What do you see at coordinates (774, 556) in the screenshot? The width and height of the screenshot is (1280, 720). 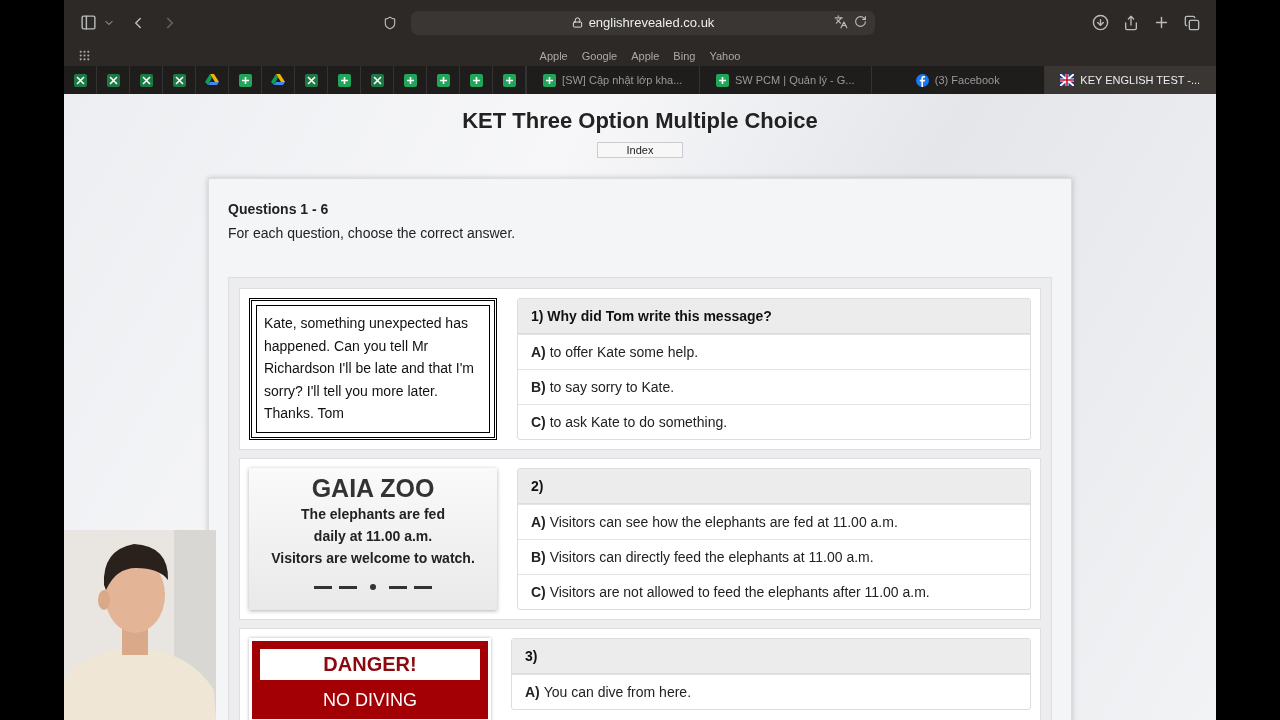 I see `answer-option: B) Visitors can directly feed the elephants at 11.00 a.m.` at bounding box center [774, 556].